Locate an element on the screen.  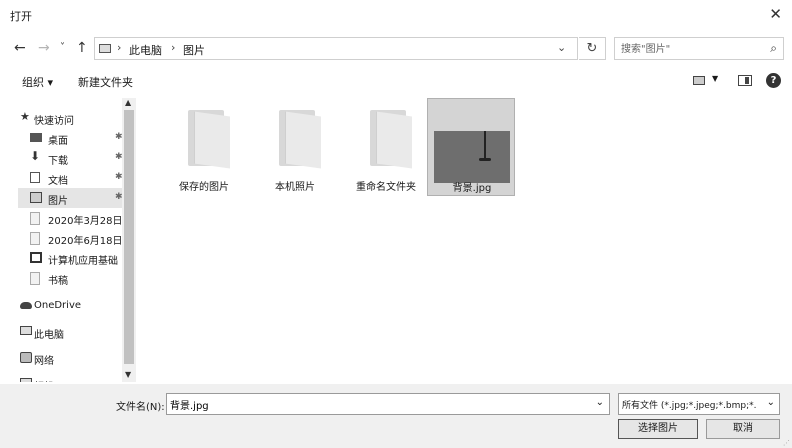
up-arrow-icon: ↑ is located at coordinates (82, 48).